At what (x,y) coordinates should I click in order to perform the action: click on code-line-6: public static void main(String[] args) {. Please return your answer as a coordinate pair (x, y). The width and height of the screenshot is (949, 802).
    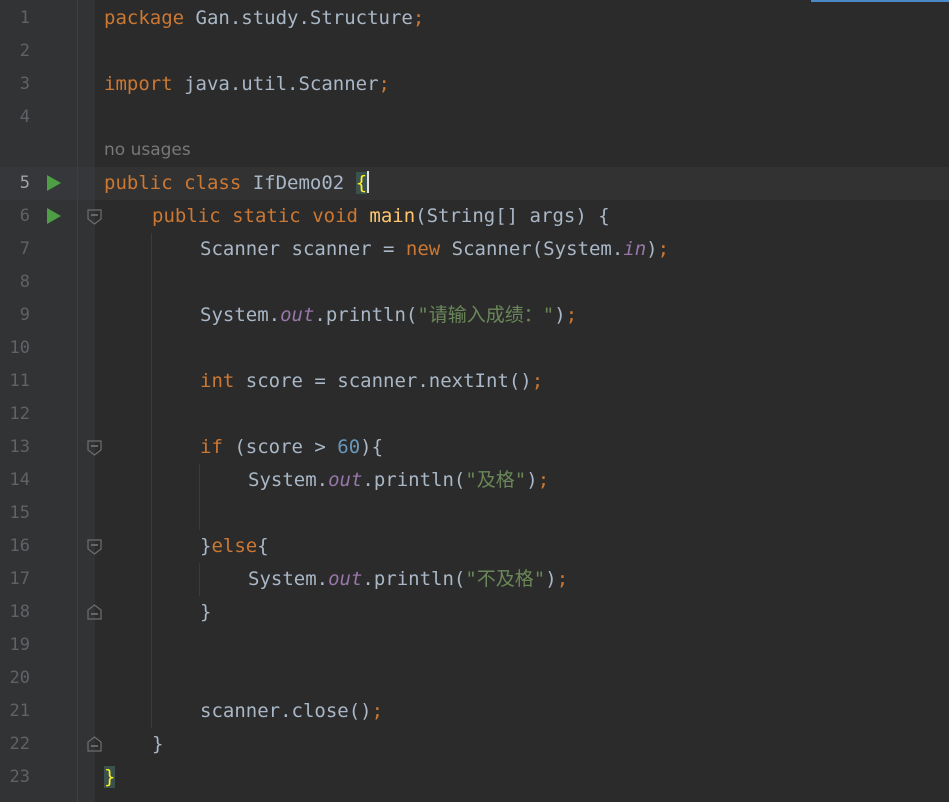
    Looking at the image, I should click on (381, 216).